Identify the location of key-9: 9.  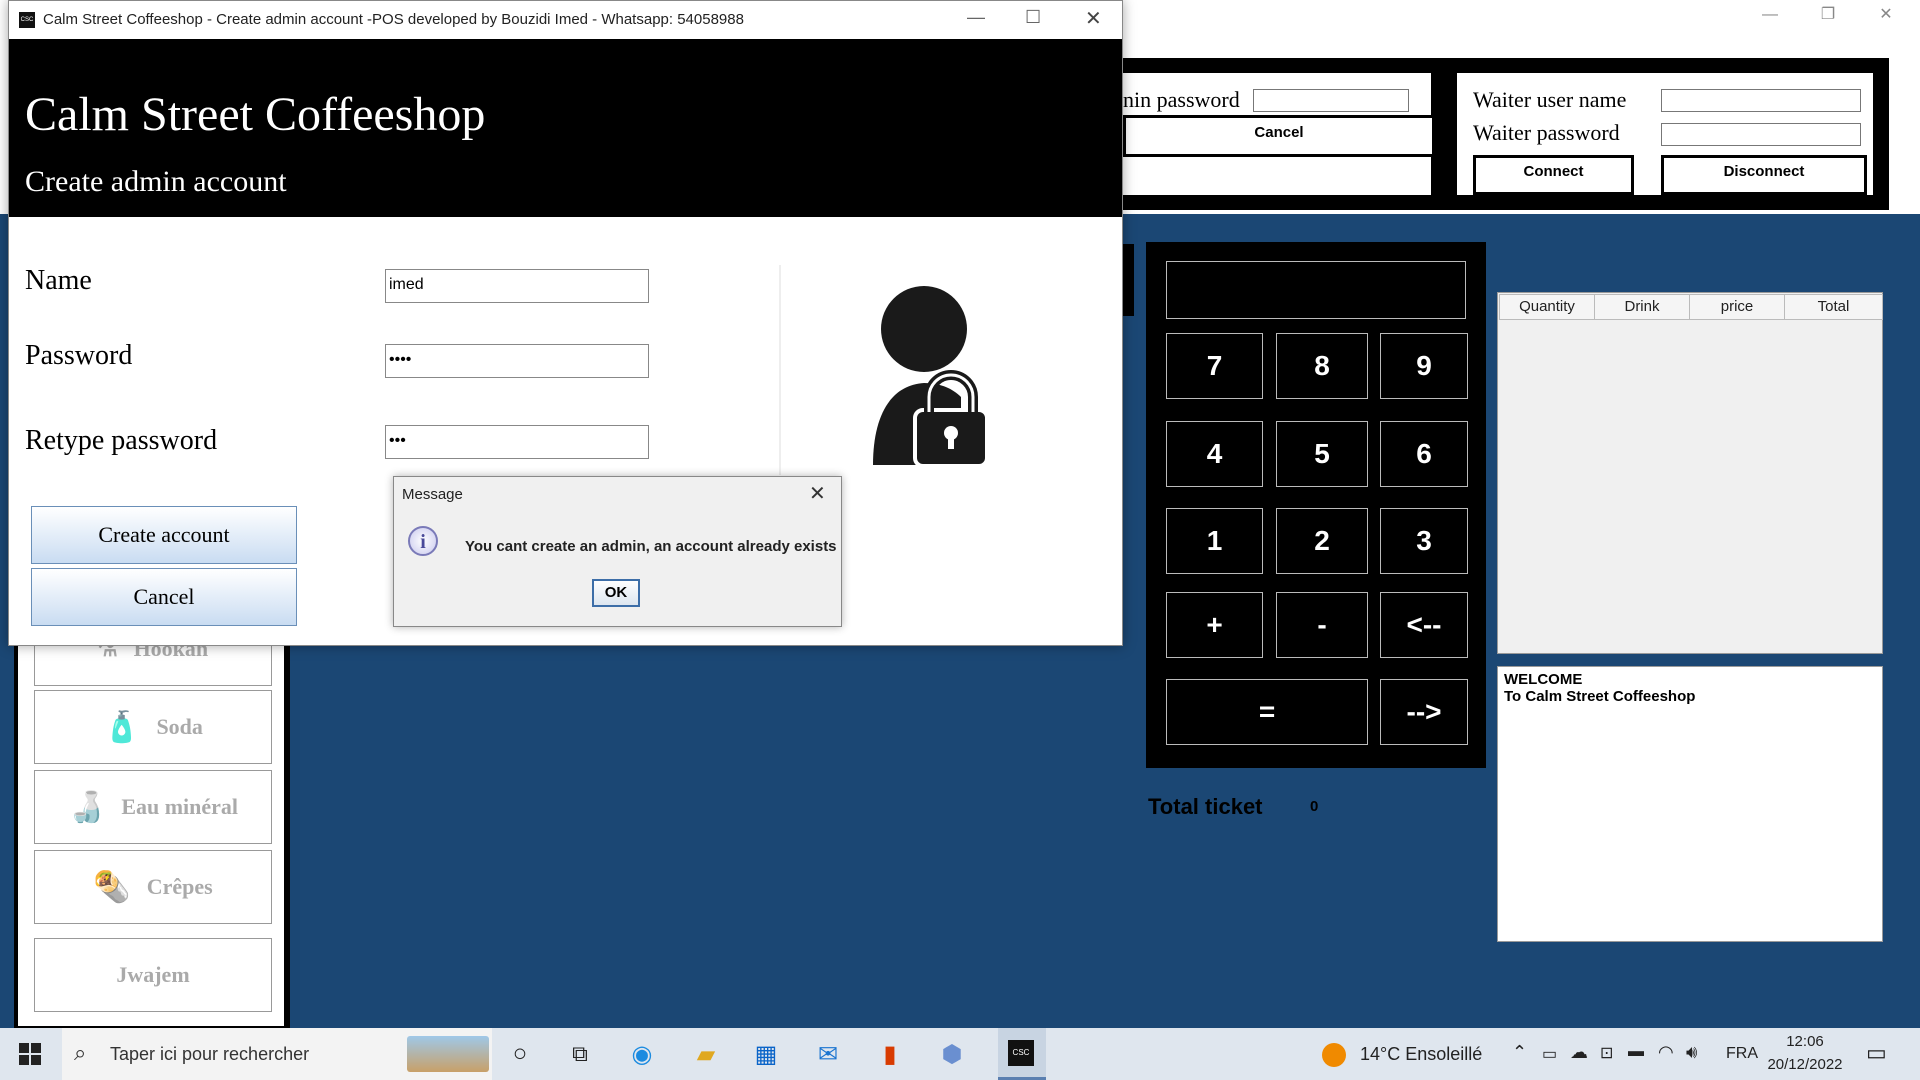
(1424, 366).